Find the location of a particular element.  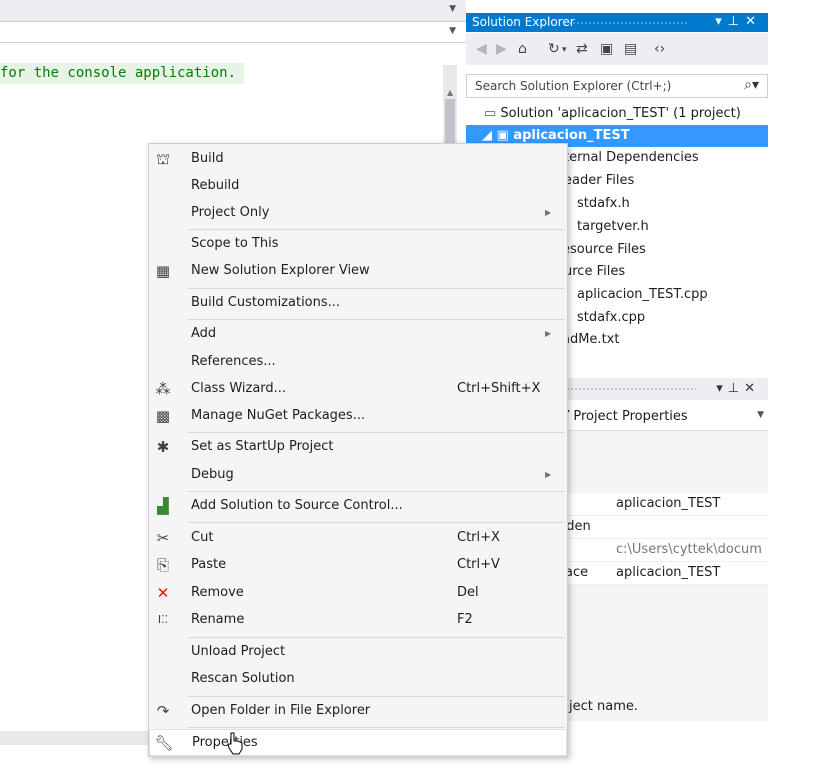

menu-item-rebuild: Rebuild is located at coordinates (358, 186).